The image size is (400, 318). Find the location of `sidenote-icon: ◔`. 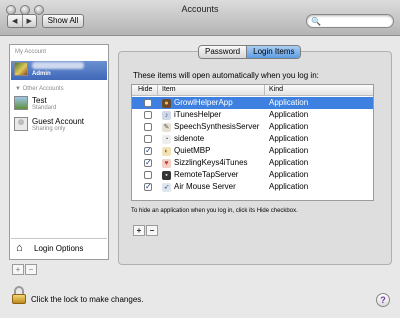

sidenote-icon: ◔ is located at coordinates (166, 139).